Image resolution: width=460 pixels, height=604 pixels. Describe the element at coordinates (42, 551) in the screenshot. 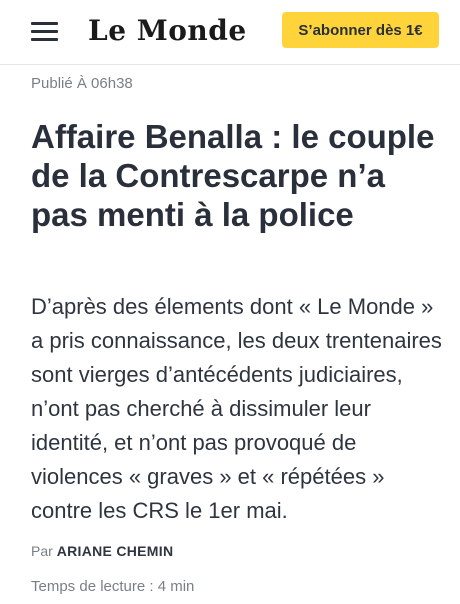

I see `byline-prefix: Par` at that location.